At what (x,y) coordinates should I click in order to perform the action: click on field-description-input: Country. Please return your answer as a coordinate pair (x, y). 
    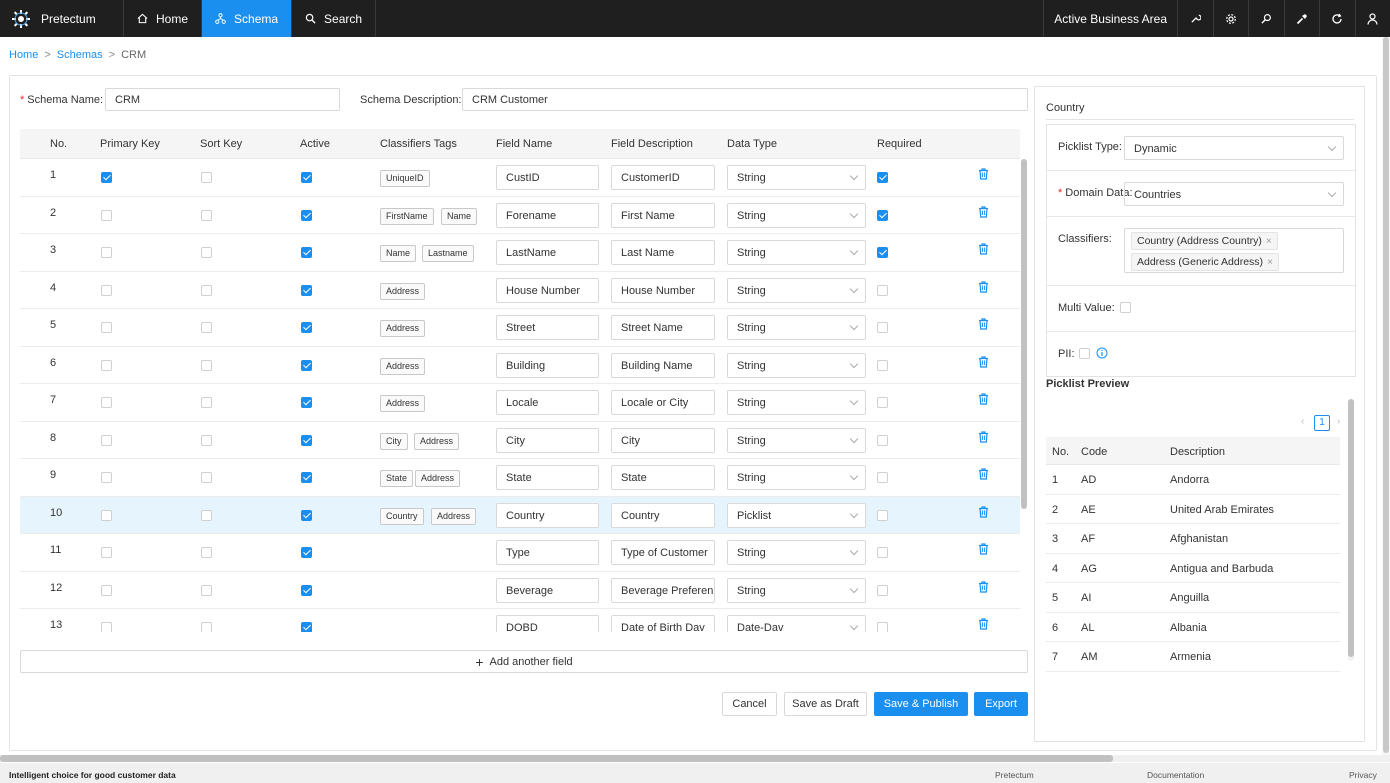
    Looking at the image, I should click on (663, 515).